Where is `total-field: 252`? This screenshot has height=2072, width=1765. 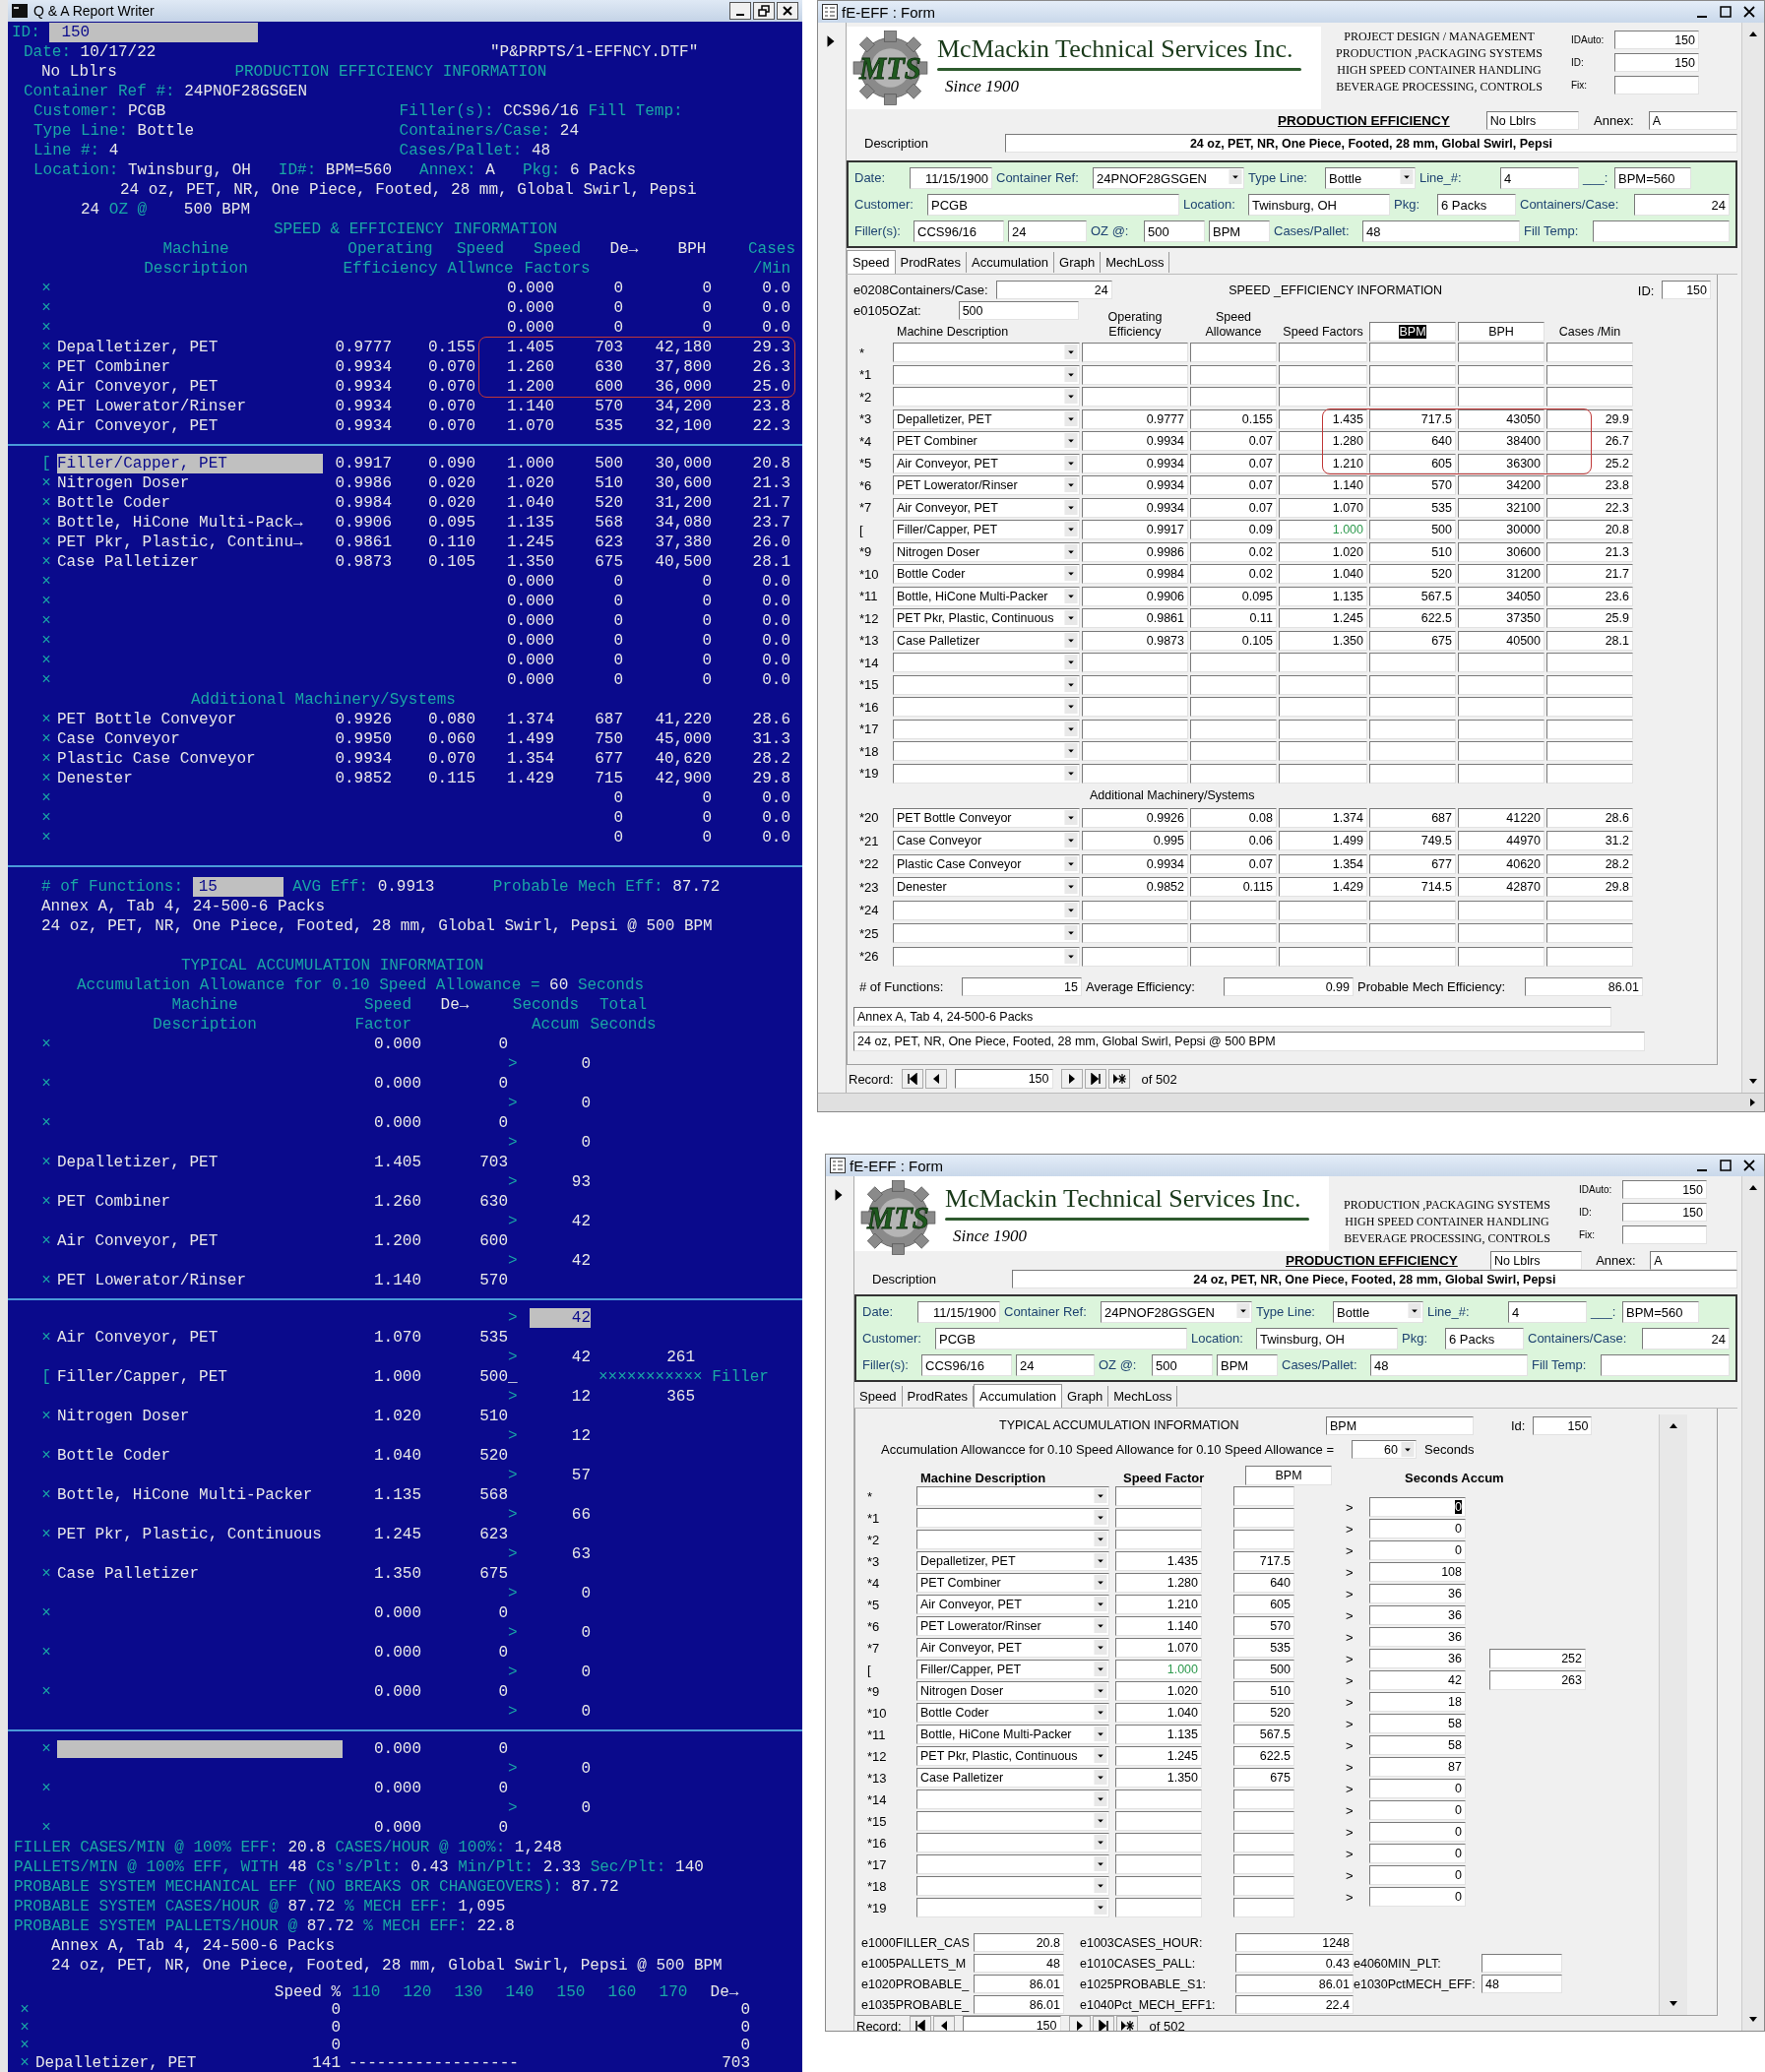 total-field: 252 is located at coordinates (1537, 1658).